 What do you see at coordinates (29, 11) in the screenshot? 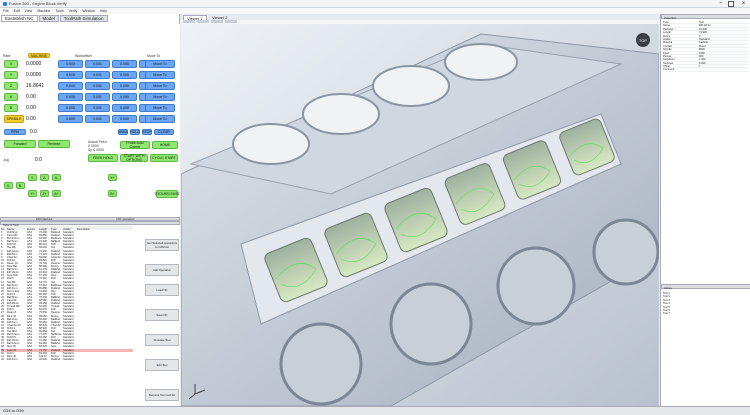
I see `menu-item-view: View` at bounding box center [29, 11].